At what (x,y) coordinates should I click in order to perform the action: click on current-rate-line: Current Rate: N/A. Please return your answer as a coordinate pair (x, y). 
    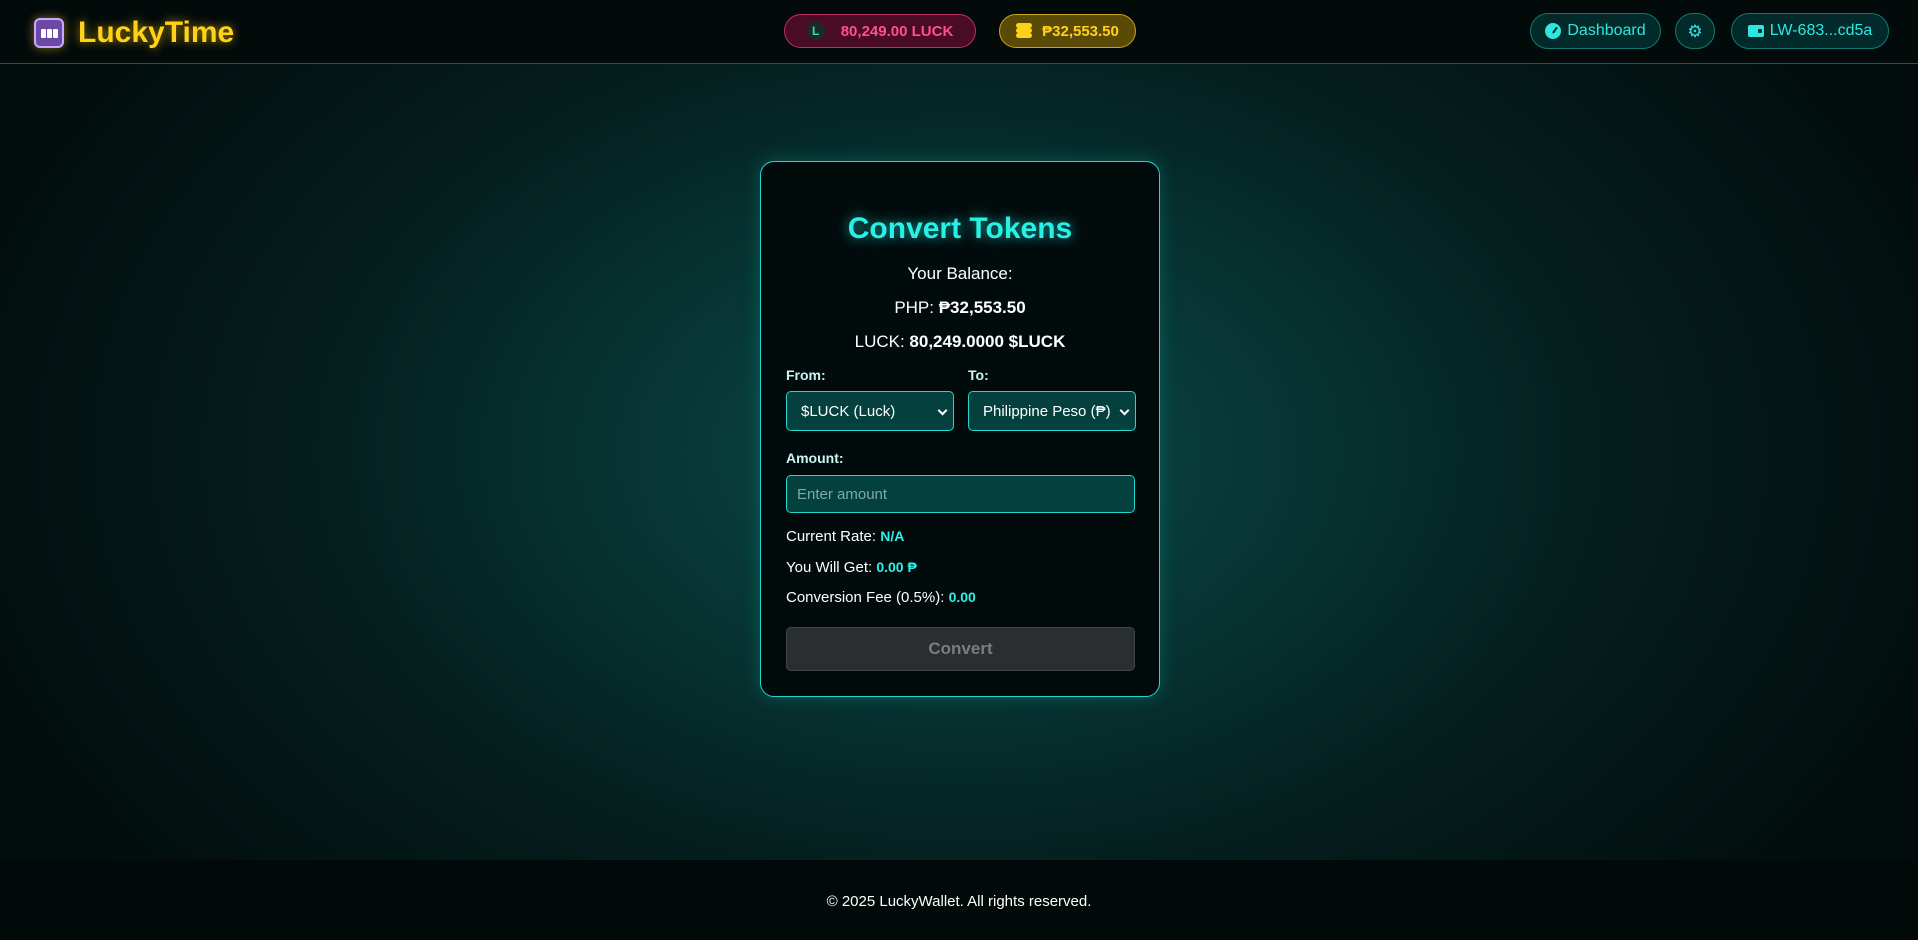
    Looking at the image, I should click on (845, 536).